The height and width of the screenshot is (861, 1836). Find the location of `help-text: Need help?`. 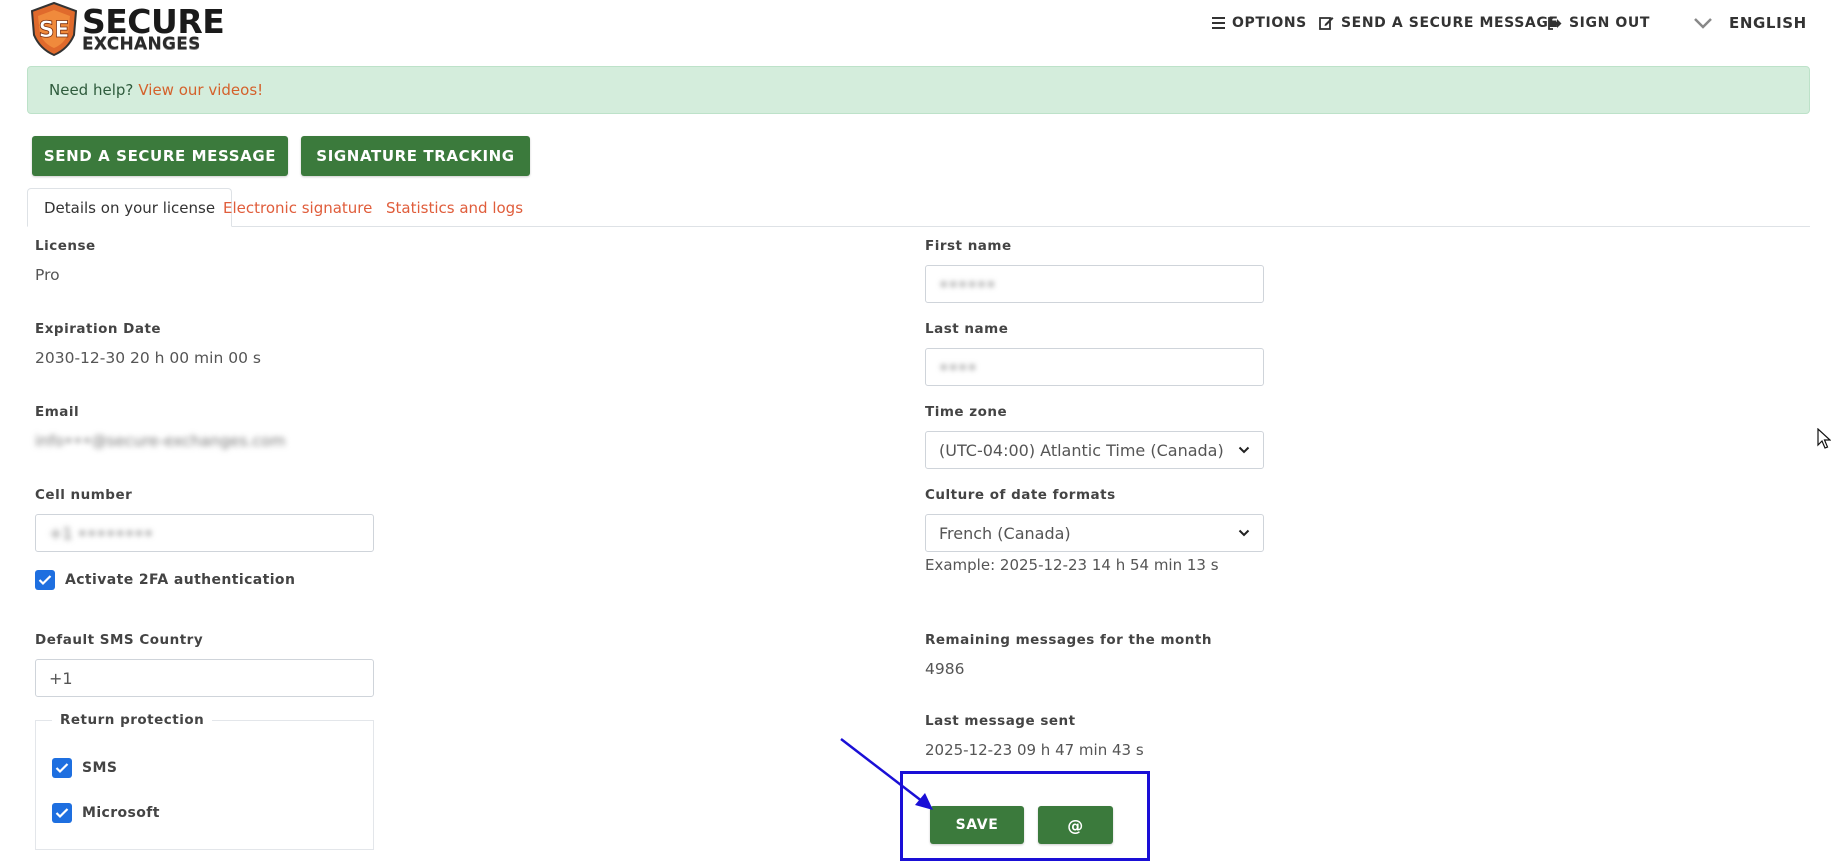

help-text: Need help? is located at coordinates (91, 90).